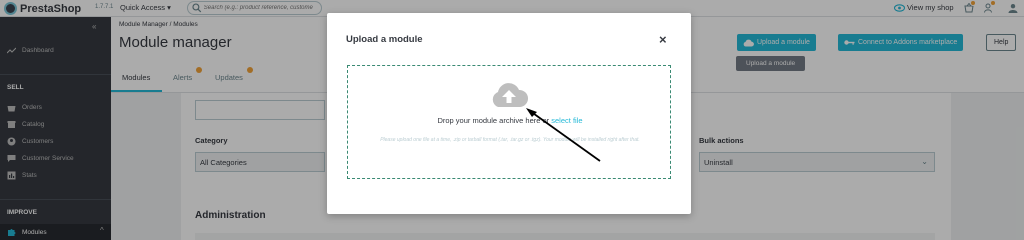 The width and height of the screenshot is (1024, 240). I want to click on modal-title: Upload a module, so click(384, 39).